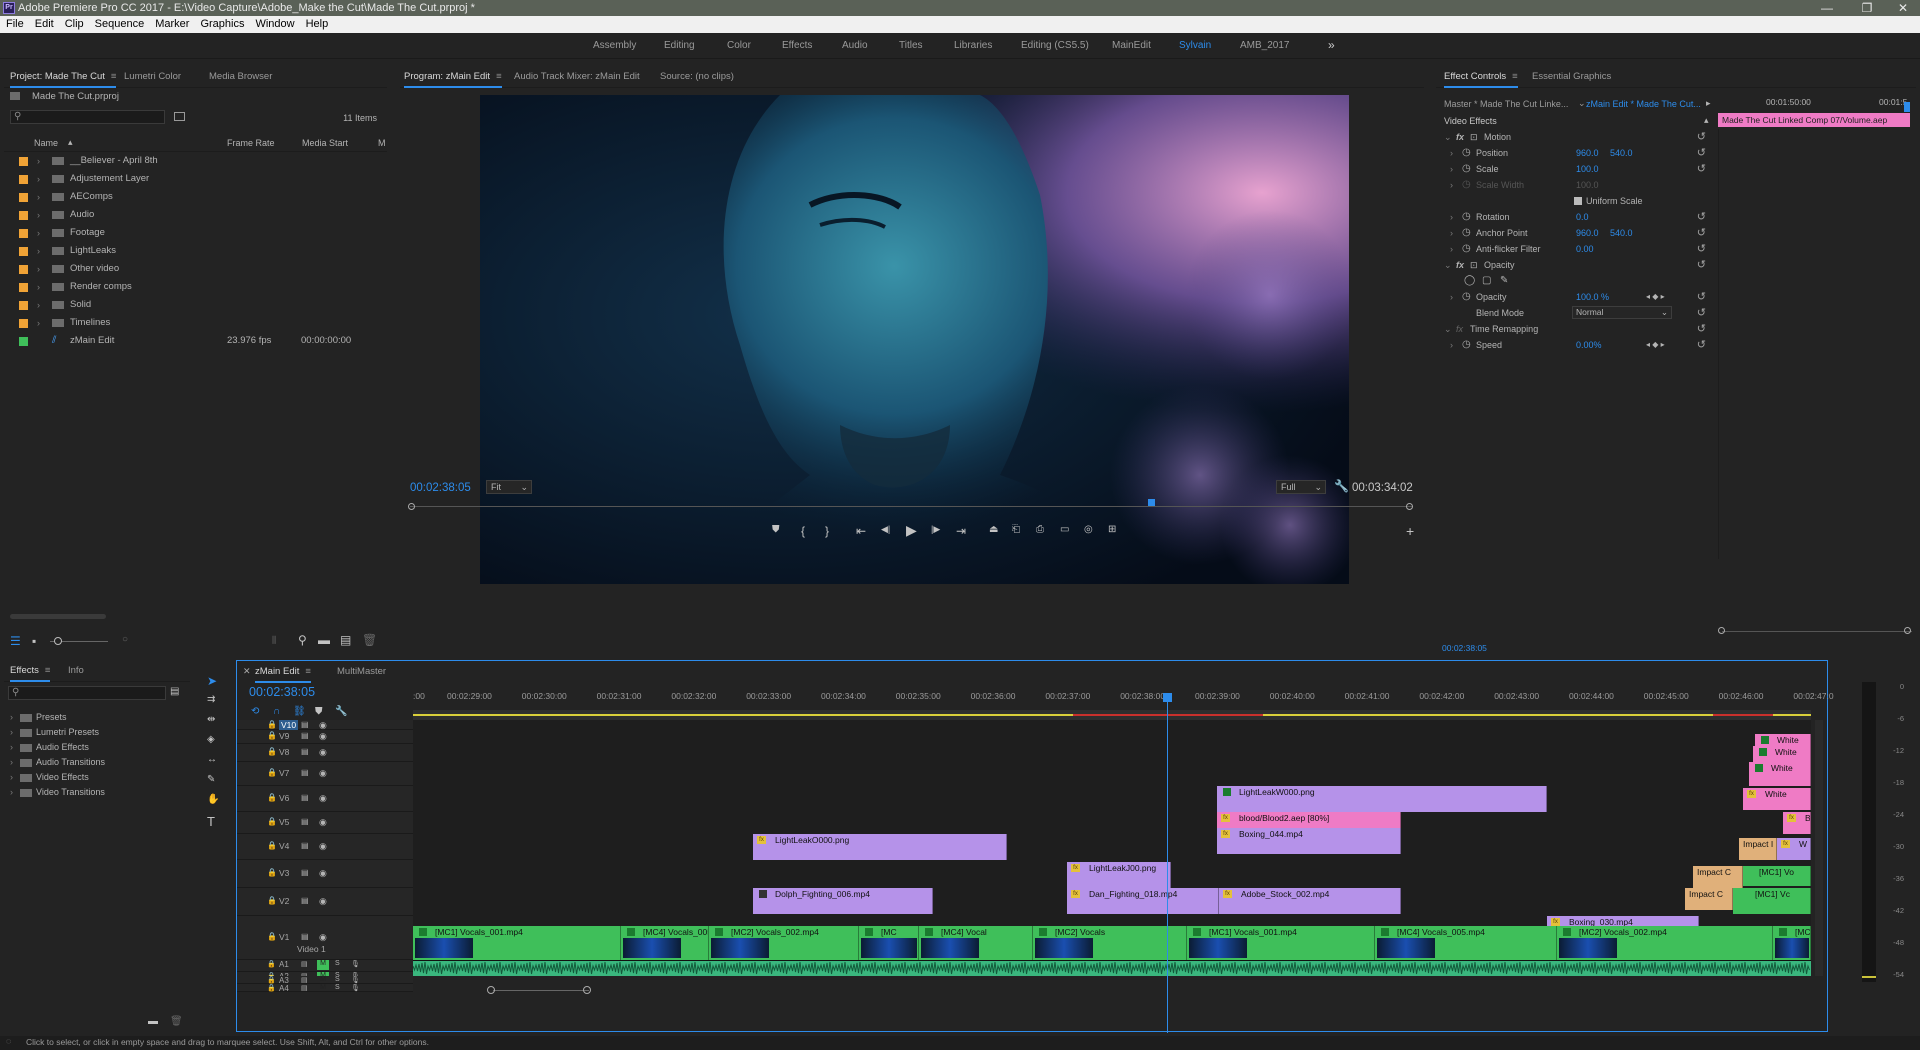 This screenshot has width=1920, height=1050. What do you see at coordinates (1655, 297) in the screenshot?
I see `keyframe-navigator-icon: ◂ ◆ ▸` at bounding box center [1655, 297].